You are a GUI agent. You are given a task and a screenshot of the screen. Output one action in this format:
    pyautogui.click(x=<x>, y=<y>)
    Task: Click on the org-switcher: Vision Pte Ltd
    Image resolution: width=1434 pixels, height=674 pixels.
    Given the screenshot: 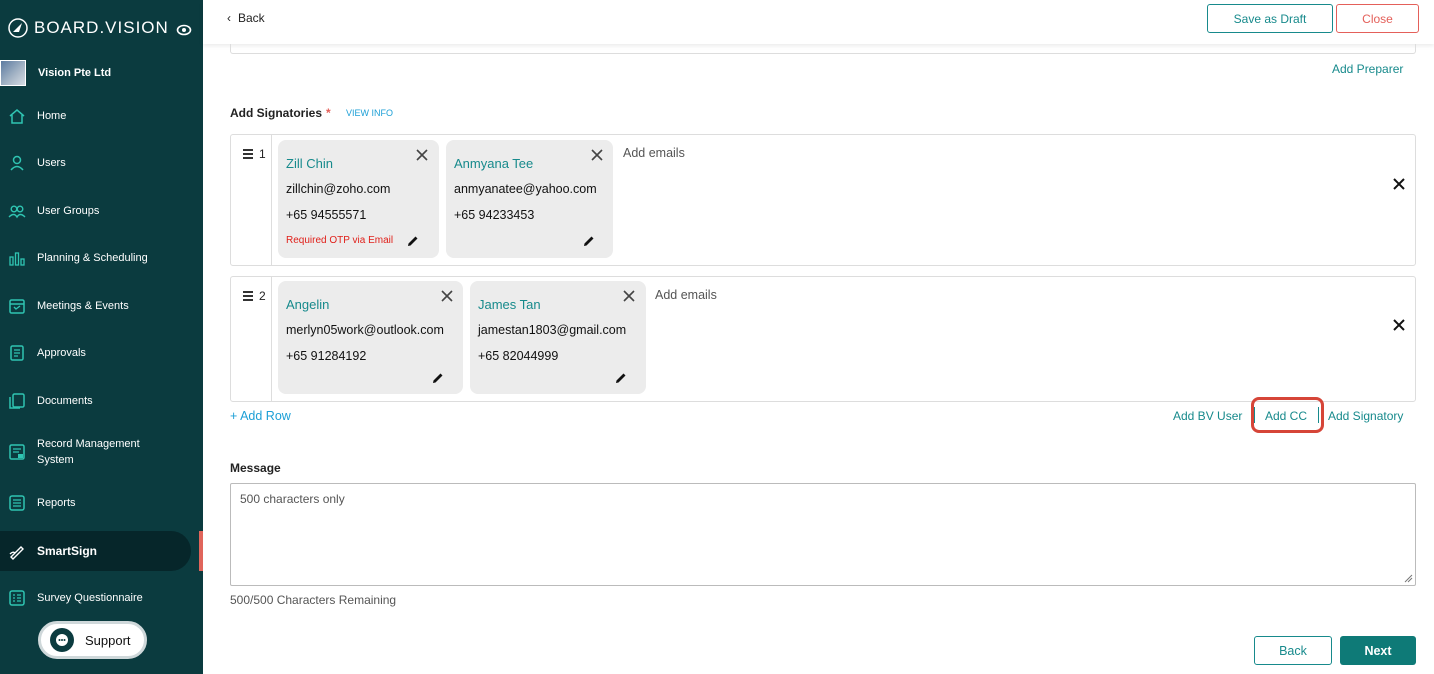 What is the action you would take?
    pyautogui.click(x=55, y=73)
    